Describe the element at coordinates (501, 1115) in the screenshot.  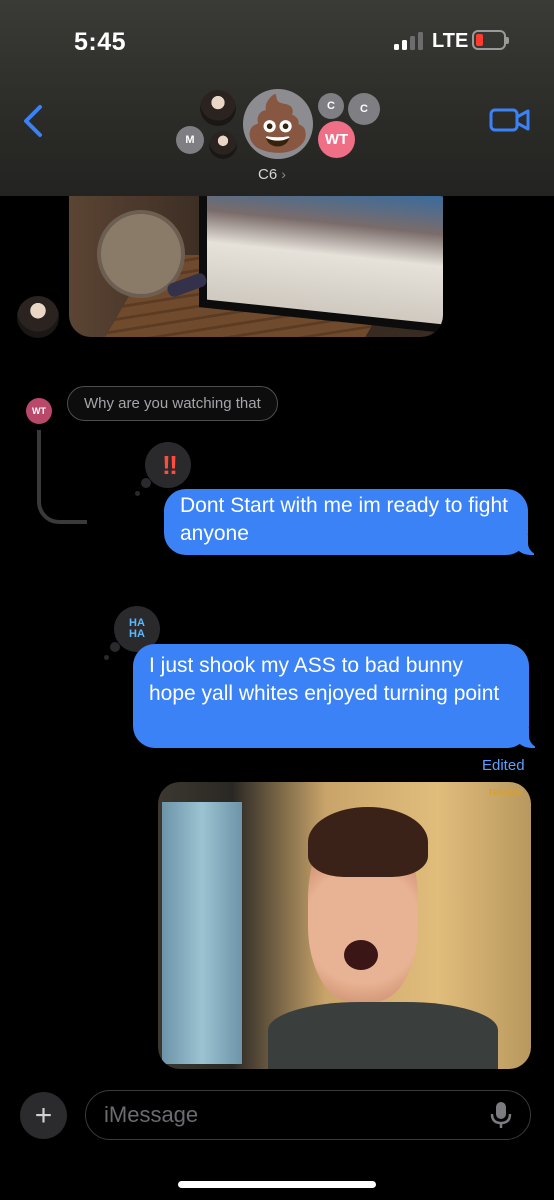
I see `microphone-icon` at that location.